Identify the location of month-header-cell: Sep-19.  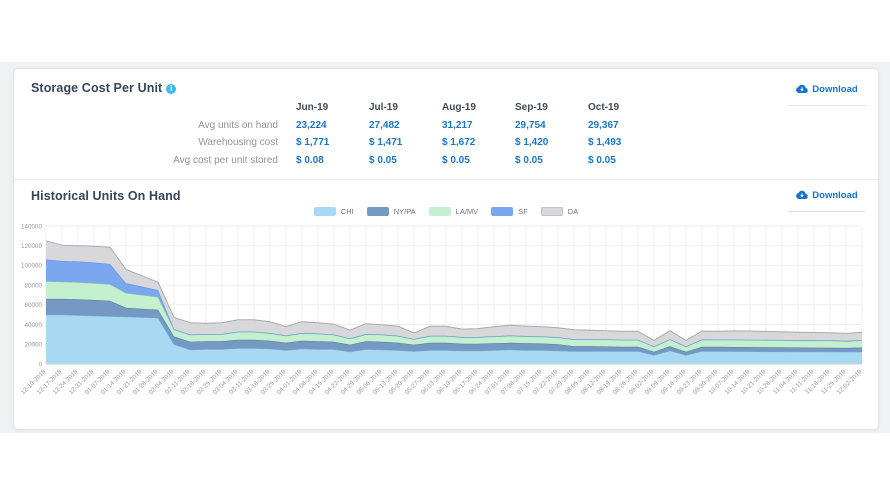
(531, 108).